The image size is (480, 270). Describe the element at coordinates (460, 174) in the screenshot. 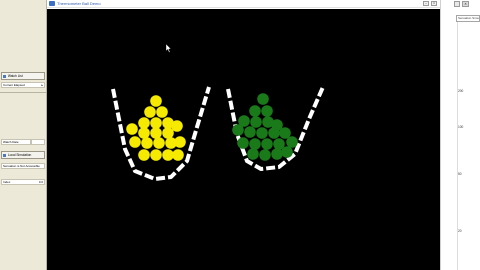

I see `scale-mark: 50` at that location.